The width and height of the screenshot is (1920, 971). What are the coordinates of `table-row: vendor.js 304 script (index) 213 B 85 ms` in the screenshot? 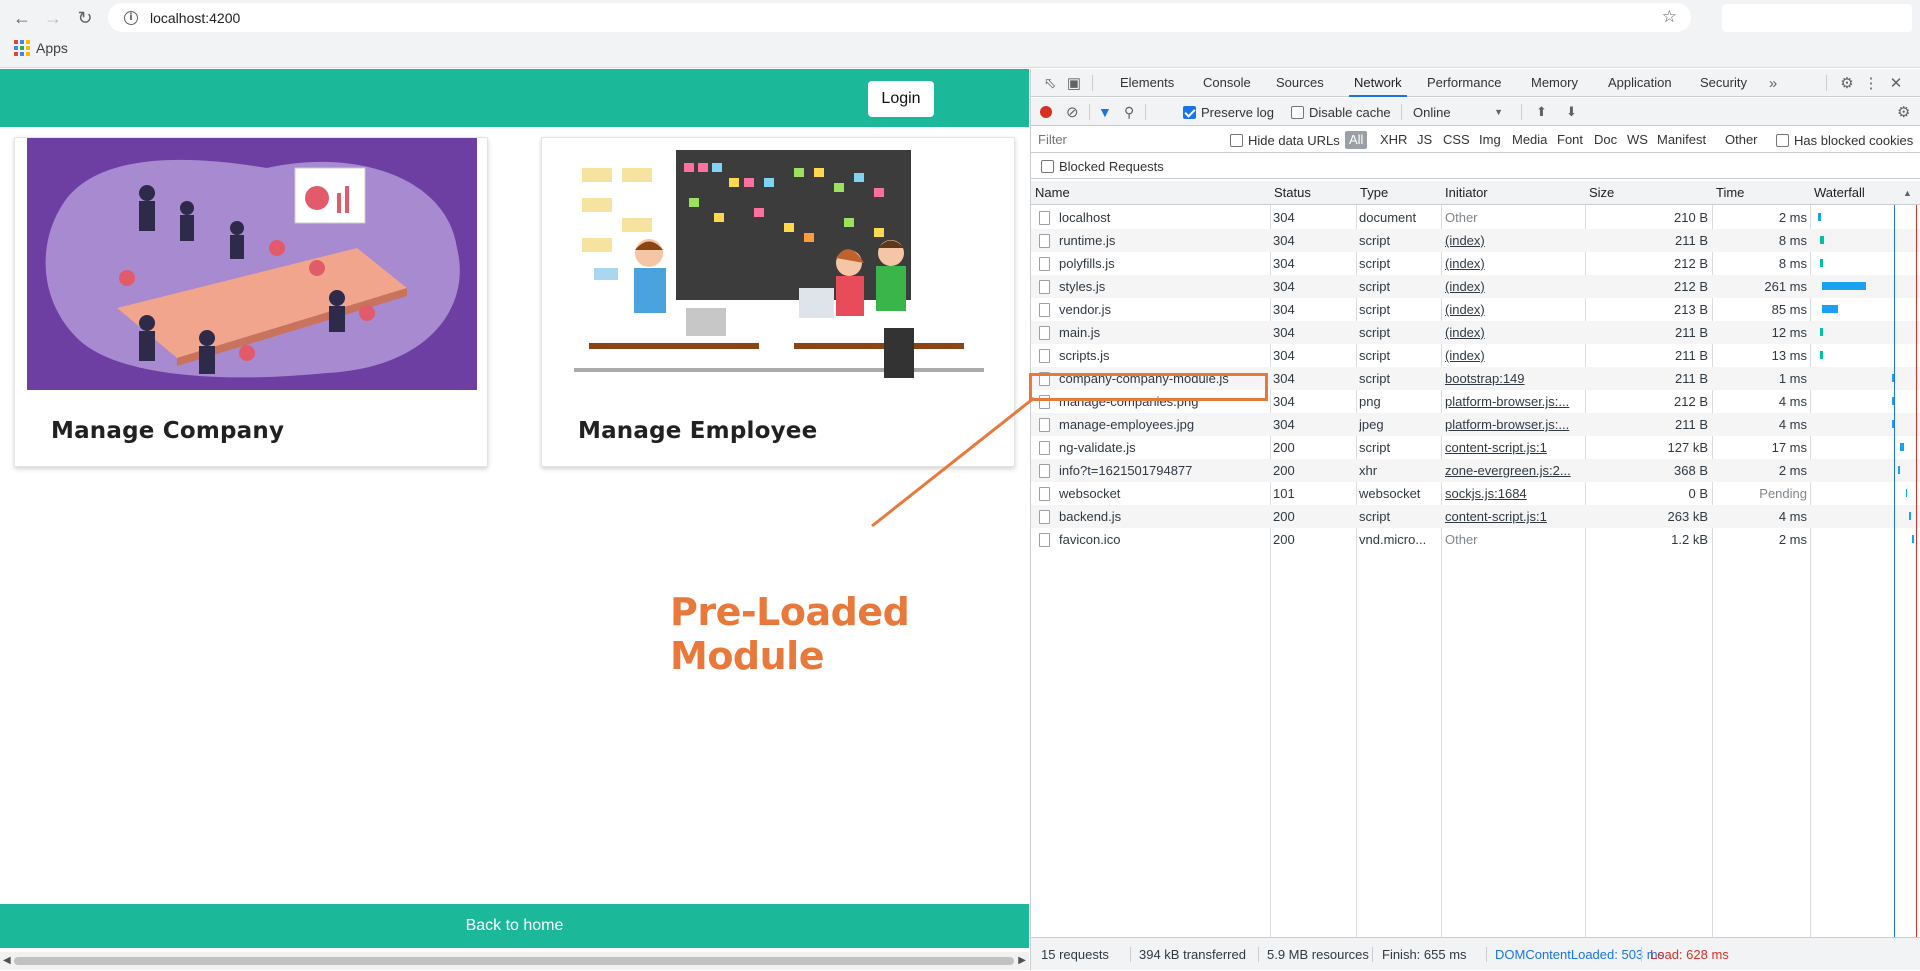 It's located at (1475, 309).